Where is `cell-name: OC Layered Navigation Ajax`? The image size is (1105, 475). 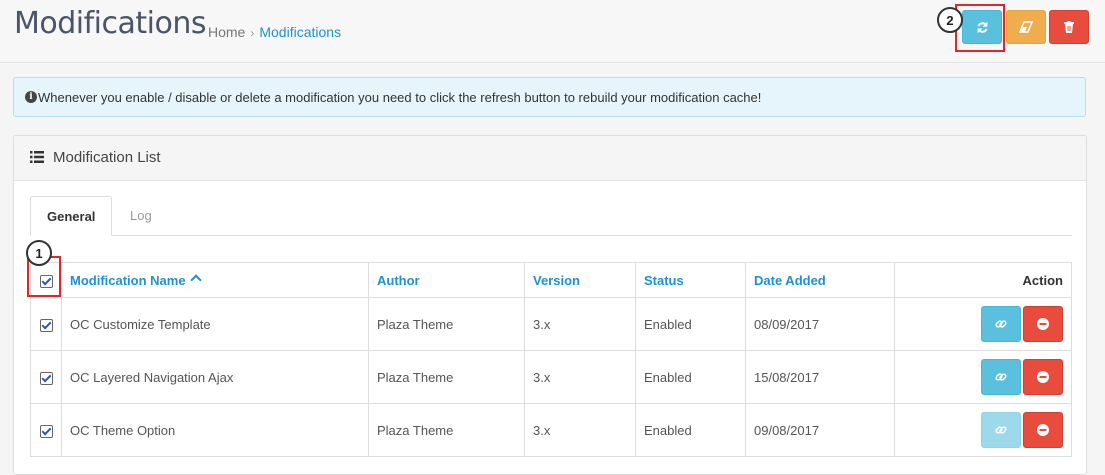 cell-name: OC Layered Navigation Ajax is located at coordinates (215, 377).